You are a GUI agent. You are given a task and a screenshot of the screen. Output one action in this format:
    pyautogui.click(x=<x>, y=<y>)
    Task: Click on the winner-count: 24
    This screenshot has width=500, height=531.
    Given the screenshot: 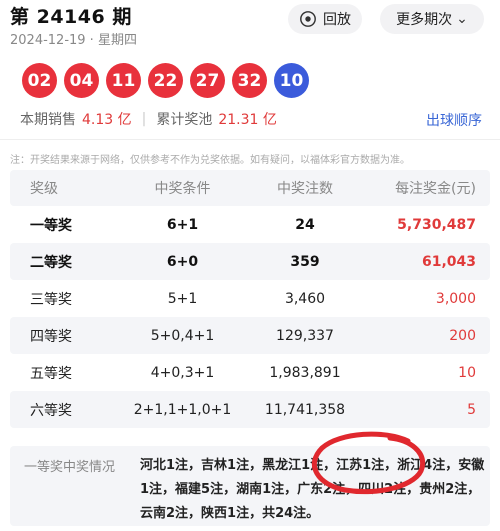 What is the action you would take?
    pyautogui.click(x=305, y=224)
    